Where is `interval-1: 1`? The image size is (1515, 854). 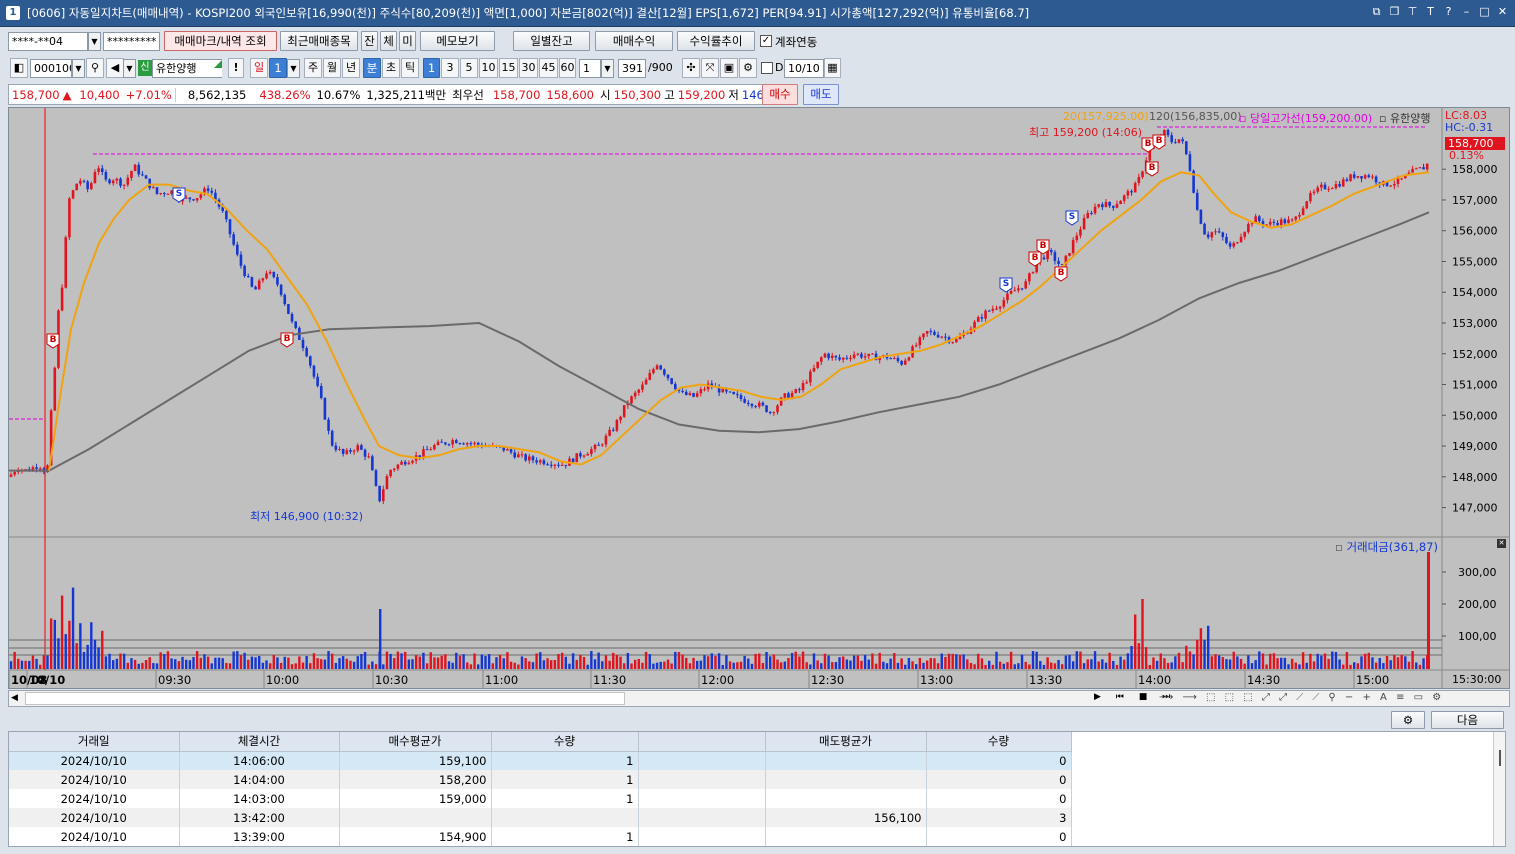 interval-1: 1 is located at coordinates (431, 68).